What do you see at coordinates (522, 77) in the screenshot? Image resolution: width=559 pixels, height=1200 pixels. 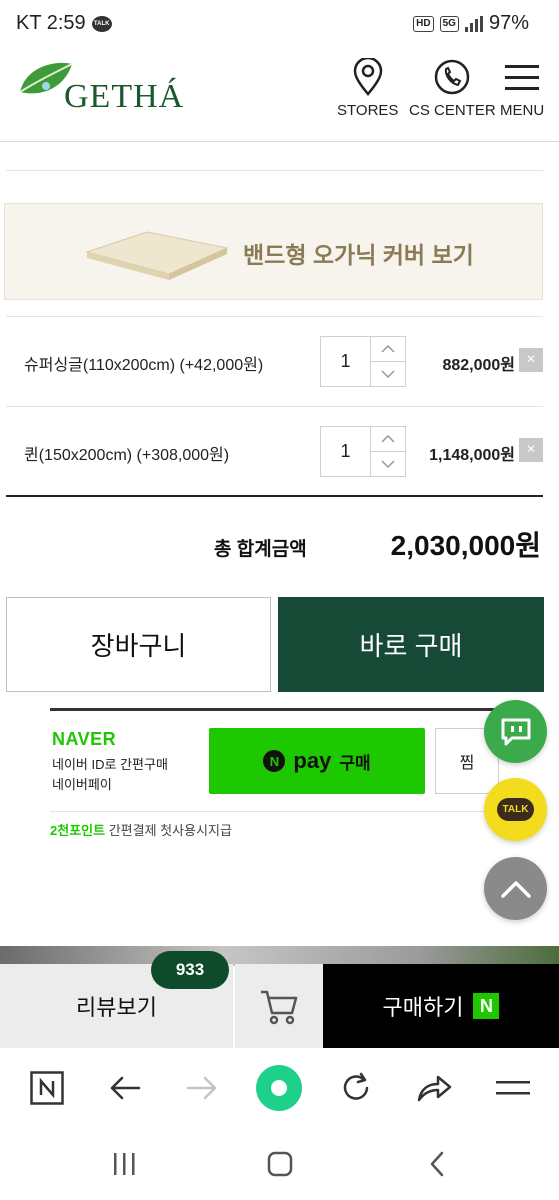 I see `hamburger-menu-icon` at bounding box center [522, 77].